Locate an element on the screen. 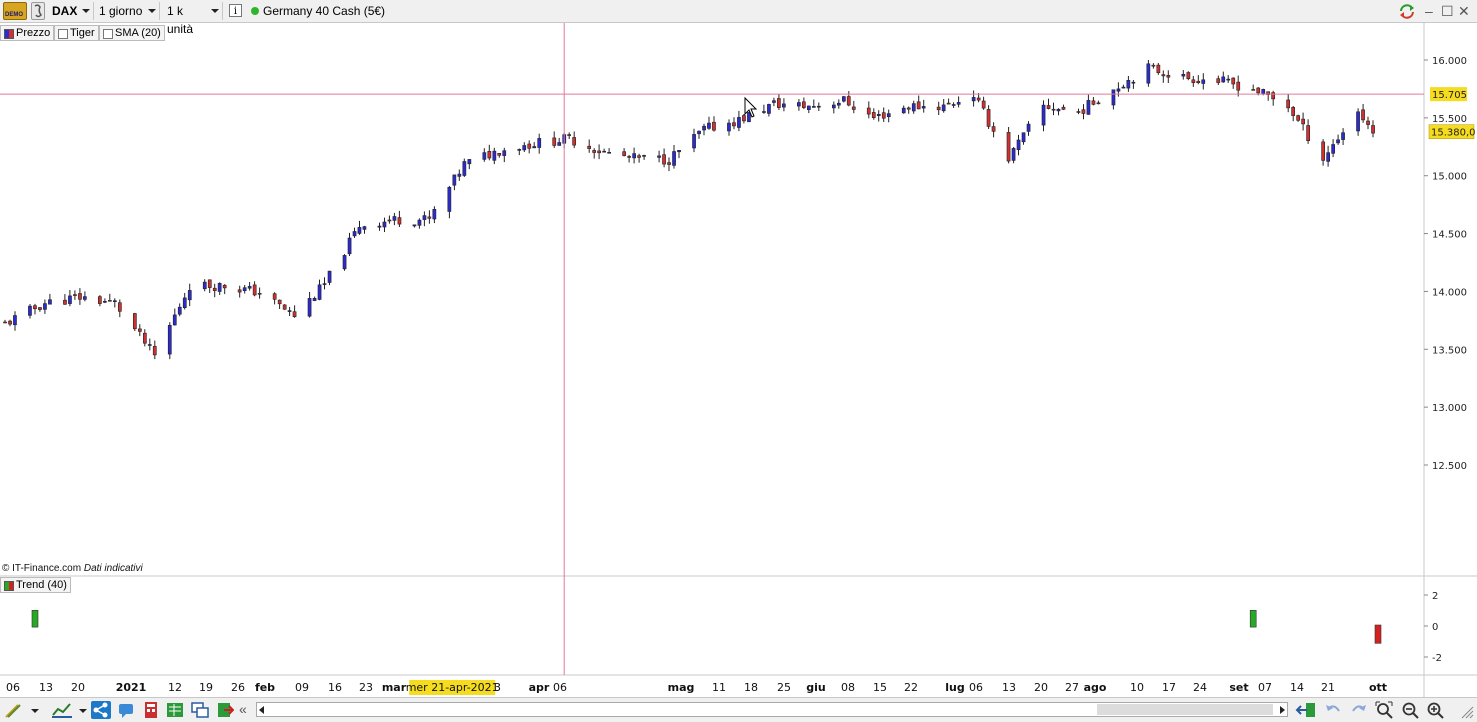 The height and width of the screenshot is (722, 1477). timeframe-dropdown: 1 giorno is located at coordinates (127, 11).